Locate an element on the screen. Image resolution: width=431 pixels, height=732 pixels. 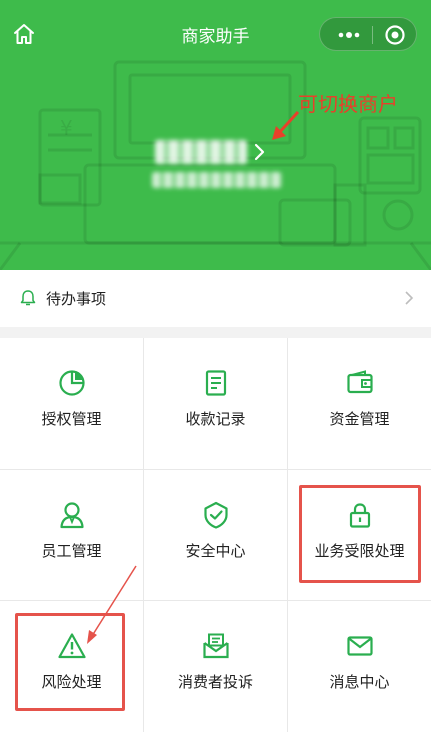
grid-item-payment-records: 收款记录 is located at coordinates (215, 403).